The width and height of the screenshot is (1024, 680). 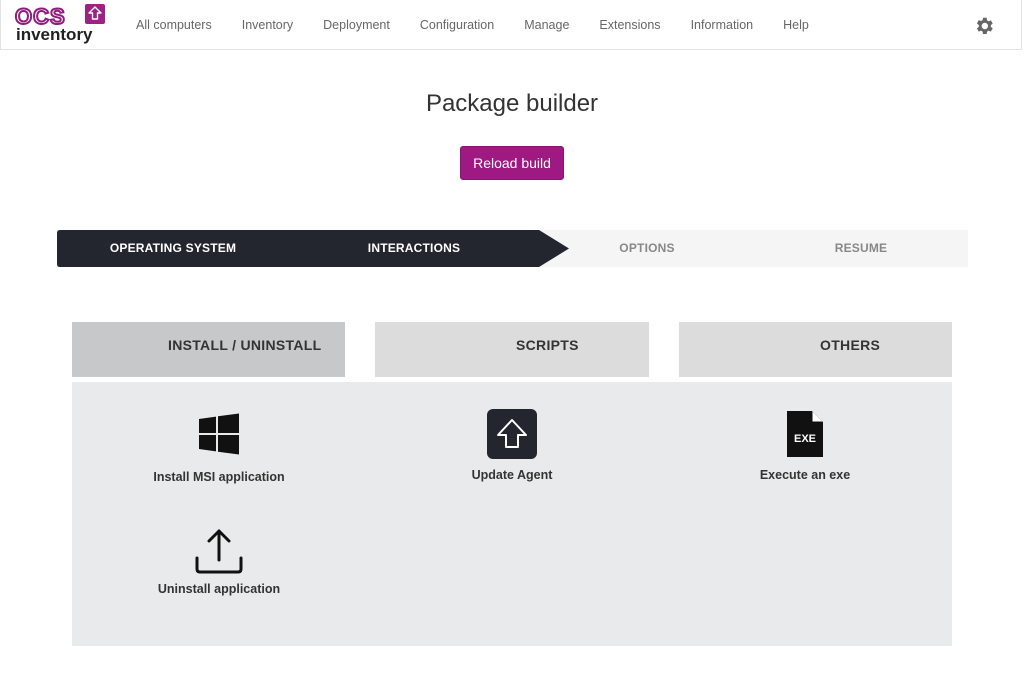 What do you see at coordinates (815, 349) in the screenshot?
I see `tab-others: OTHERS` at bounding box center [815, 349].